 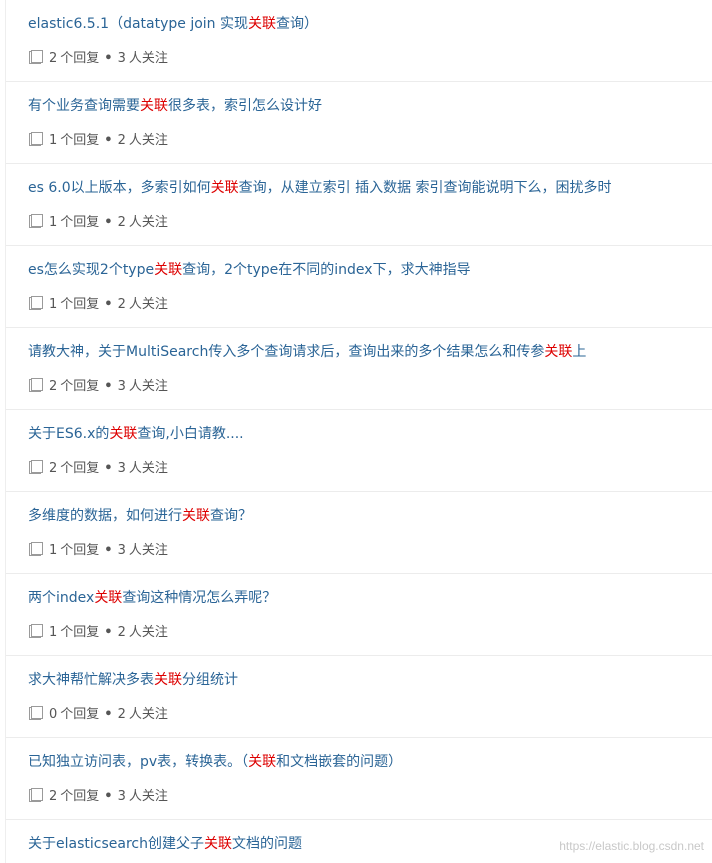 What do you see at coordinates (152, 598) in the screenshot?
I see `question-title-link: 两个index关联查询这种情况怎么弄呢？` at bounding box center [152, 598].